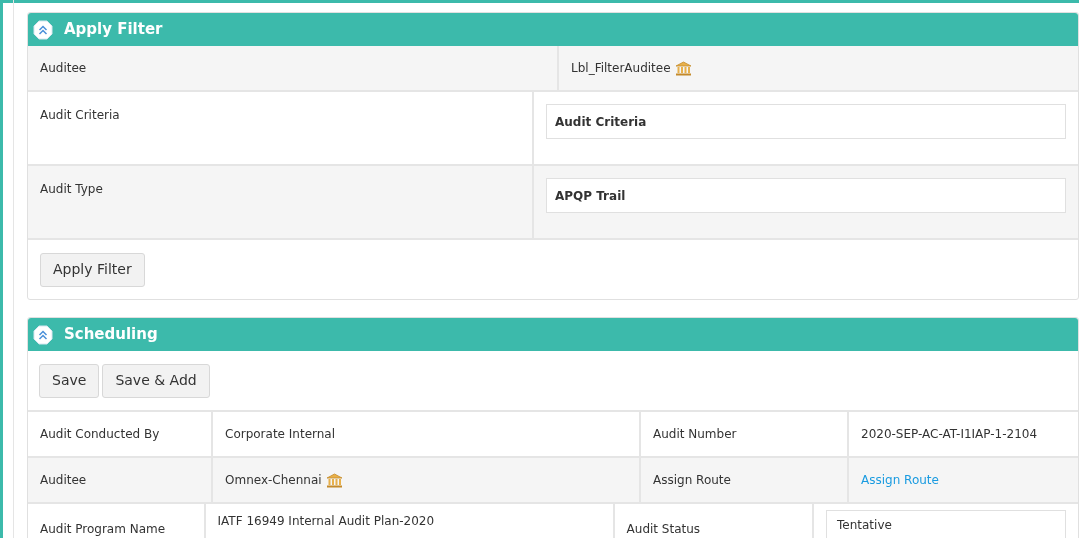 The width and height of the screenshot is (1079, 538). Describe the element at coordinates (273, 480) in the screenshot. I see `field-value: Omnex-Chennai` at that location.